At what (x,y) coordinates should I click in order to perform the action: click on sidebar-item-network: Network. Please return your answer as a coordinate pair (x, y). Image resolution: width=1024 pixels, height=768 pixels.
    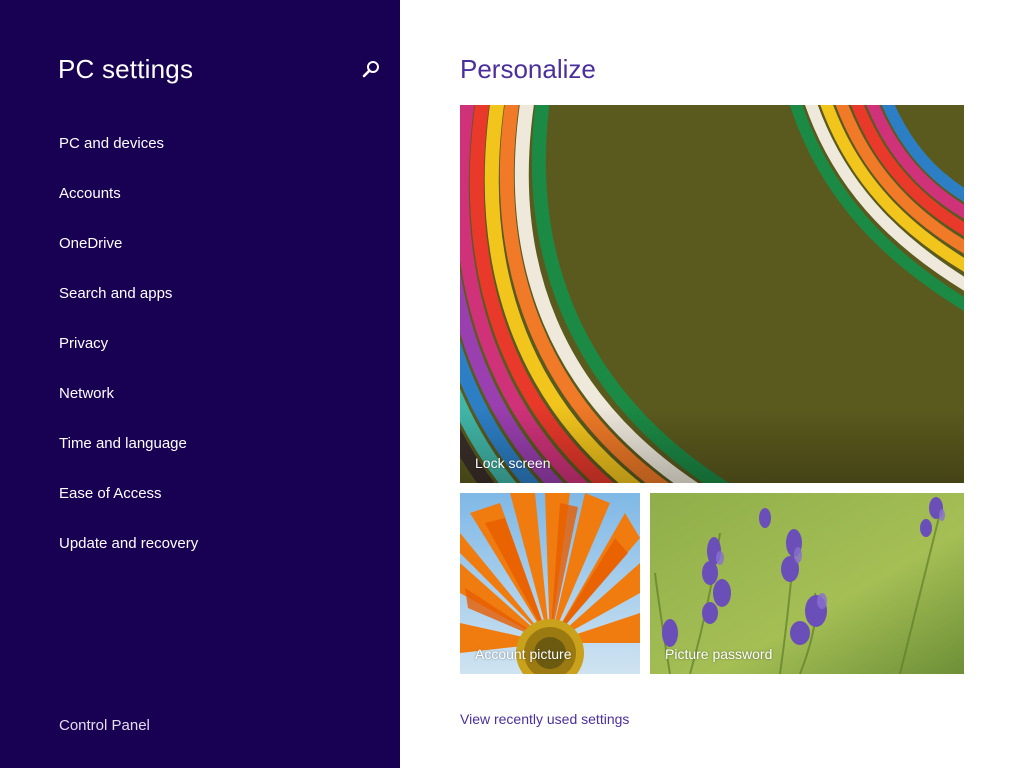
    Looking at the image, I should click on (128, 406).